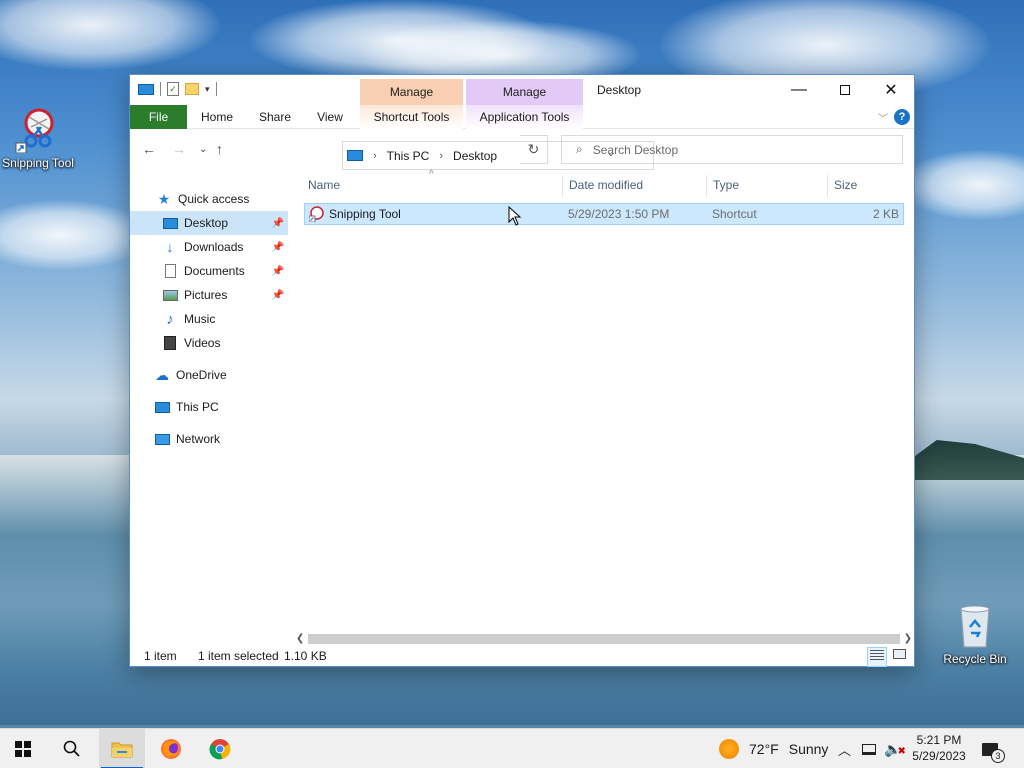  What do you see at coordinates (799, 90) in the screenshot?
I see `minimize-button: —` at bounding box center [799, 90].